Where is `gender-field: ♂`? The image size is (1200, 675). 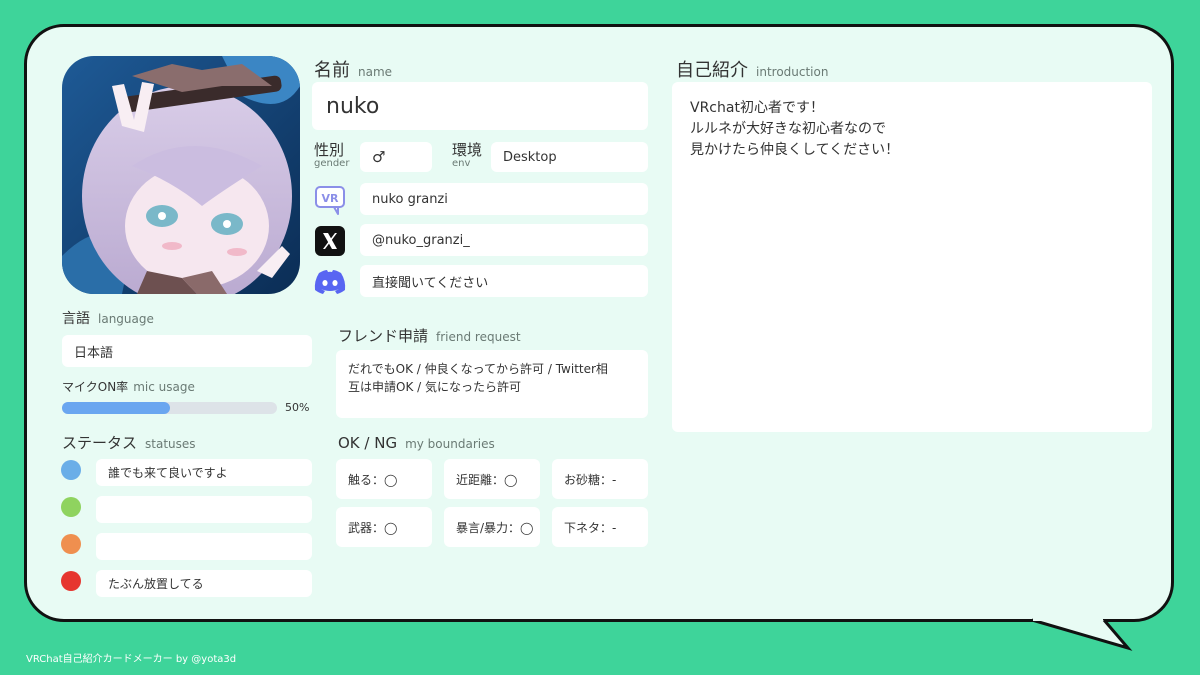 gender-field: ♂ is located at coordinates (396, 157).